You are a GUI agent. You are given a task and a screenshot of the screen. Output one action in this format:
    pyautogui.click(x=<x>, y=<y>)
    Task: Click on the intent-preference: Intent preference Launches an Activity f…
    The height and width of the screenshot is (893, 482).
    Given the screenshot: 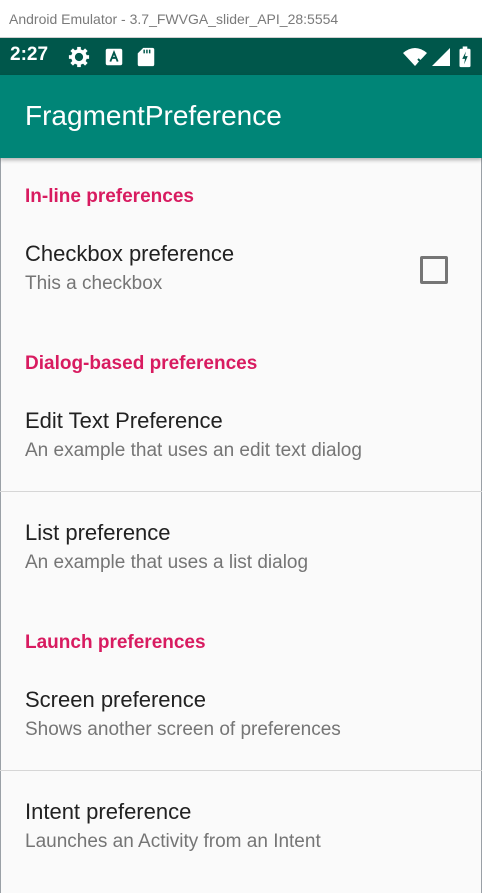 What is the action you would take?
    pyautogui.click(x=241, y=829)
    